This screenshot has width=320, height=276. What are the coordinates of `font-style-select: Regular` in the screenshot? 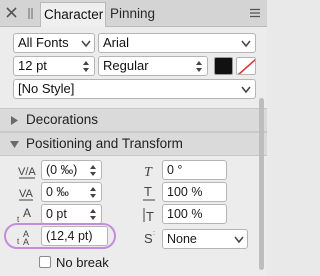 It's located at (153, 66).